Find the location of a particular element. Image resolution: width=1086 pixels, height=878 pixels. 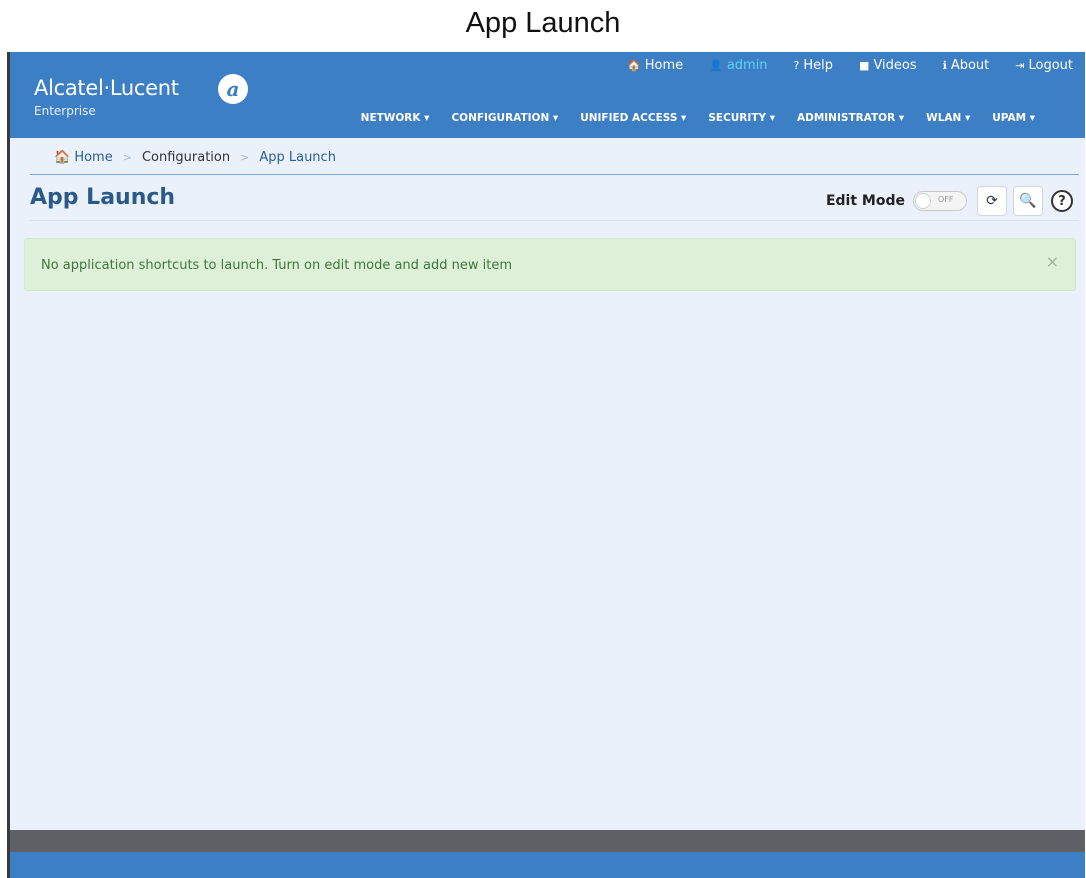

nav-wlan: WLAN ▾ is located at coordinates (948, 118).